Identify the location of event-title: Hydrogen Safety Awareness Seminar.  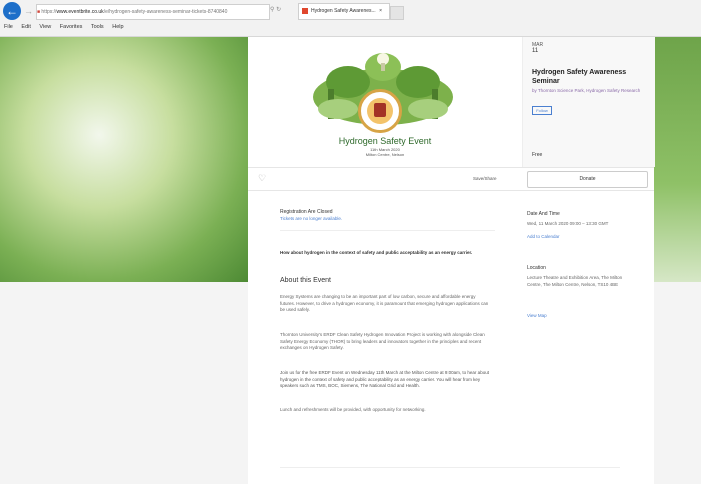
(579, 77).